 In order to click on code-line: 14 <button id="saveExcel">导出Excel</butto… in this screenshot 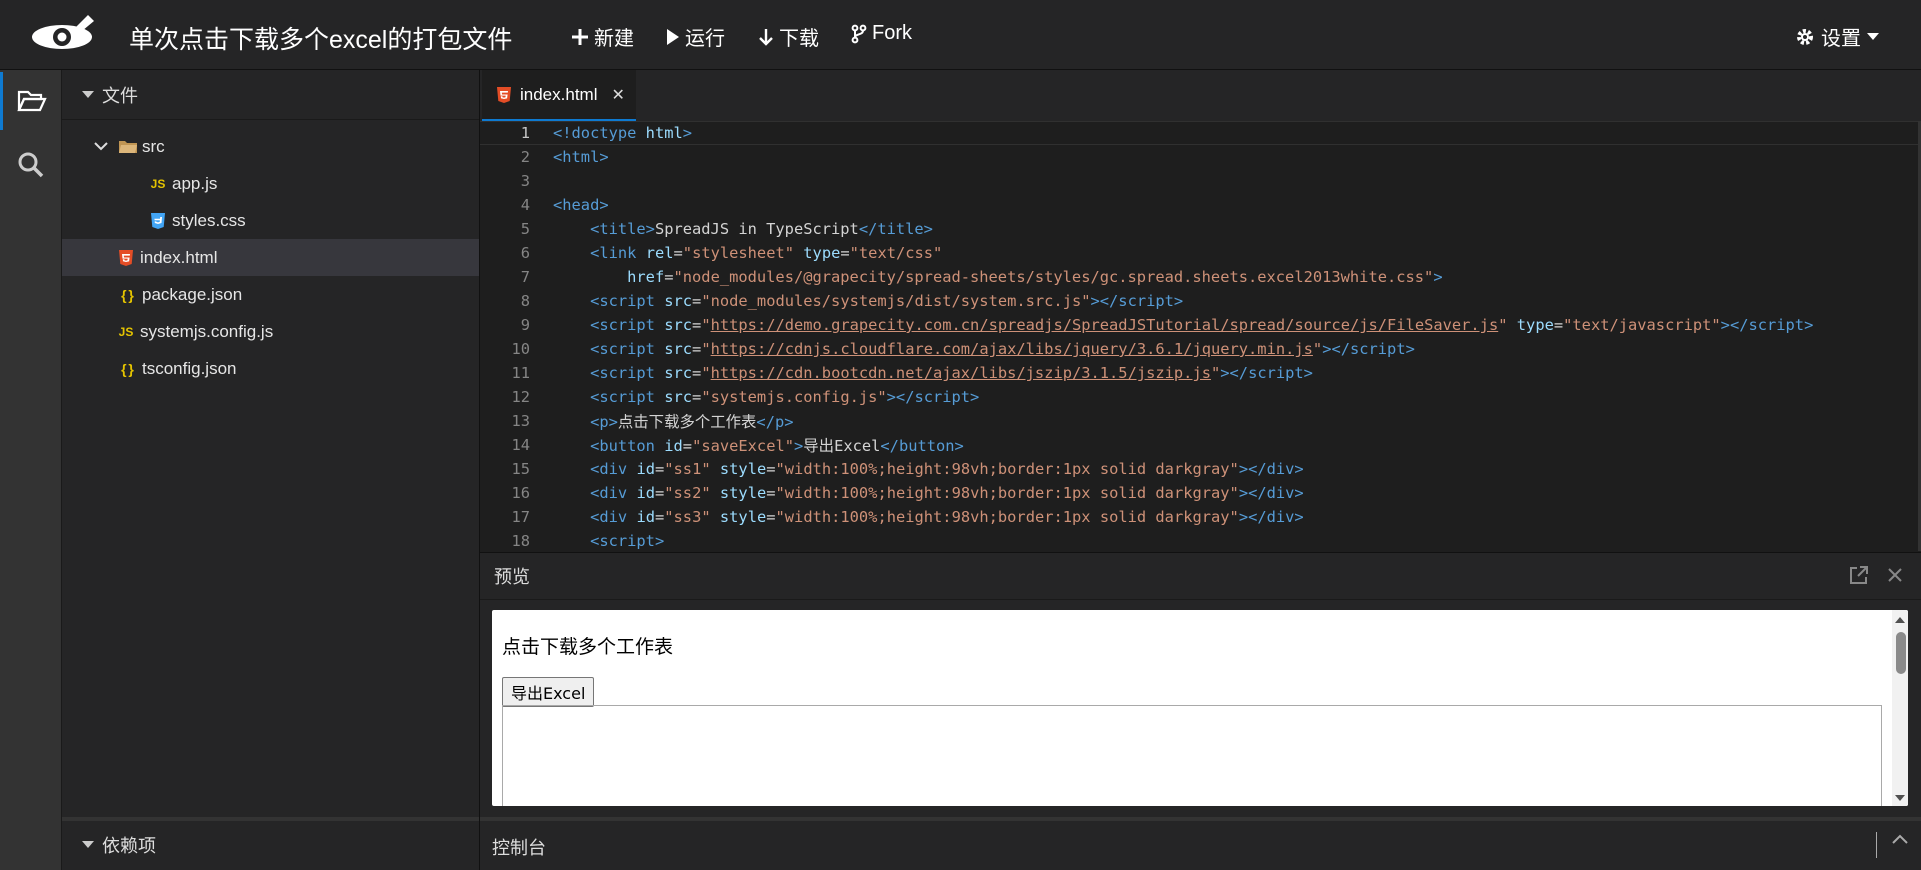, I will do `click(1200, 445)`.